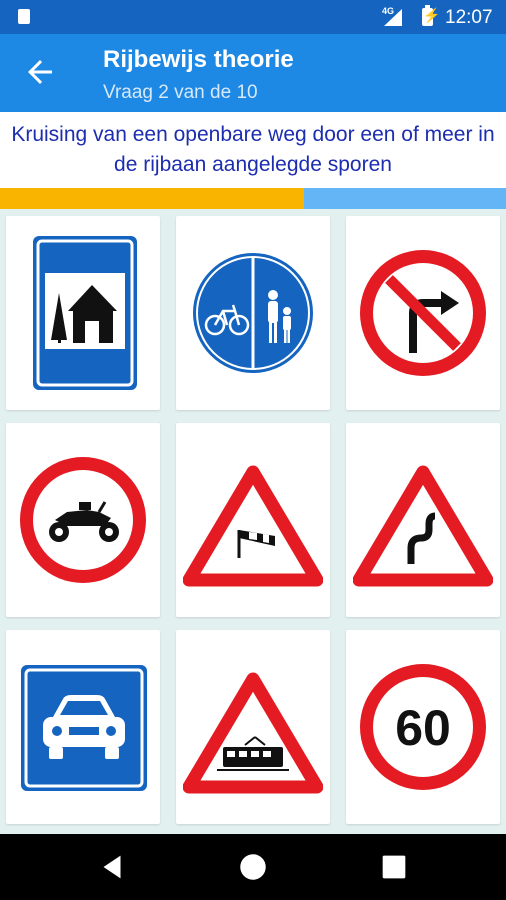 The image size is (506, 900). Describe the element at coordinates (24, 16) in the screenshot. I see `sim-card-icon` at that location.